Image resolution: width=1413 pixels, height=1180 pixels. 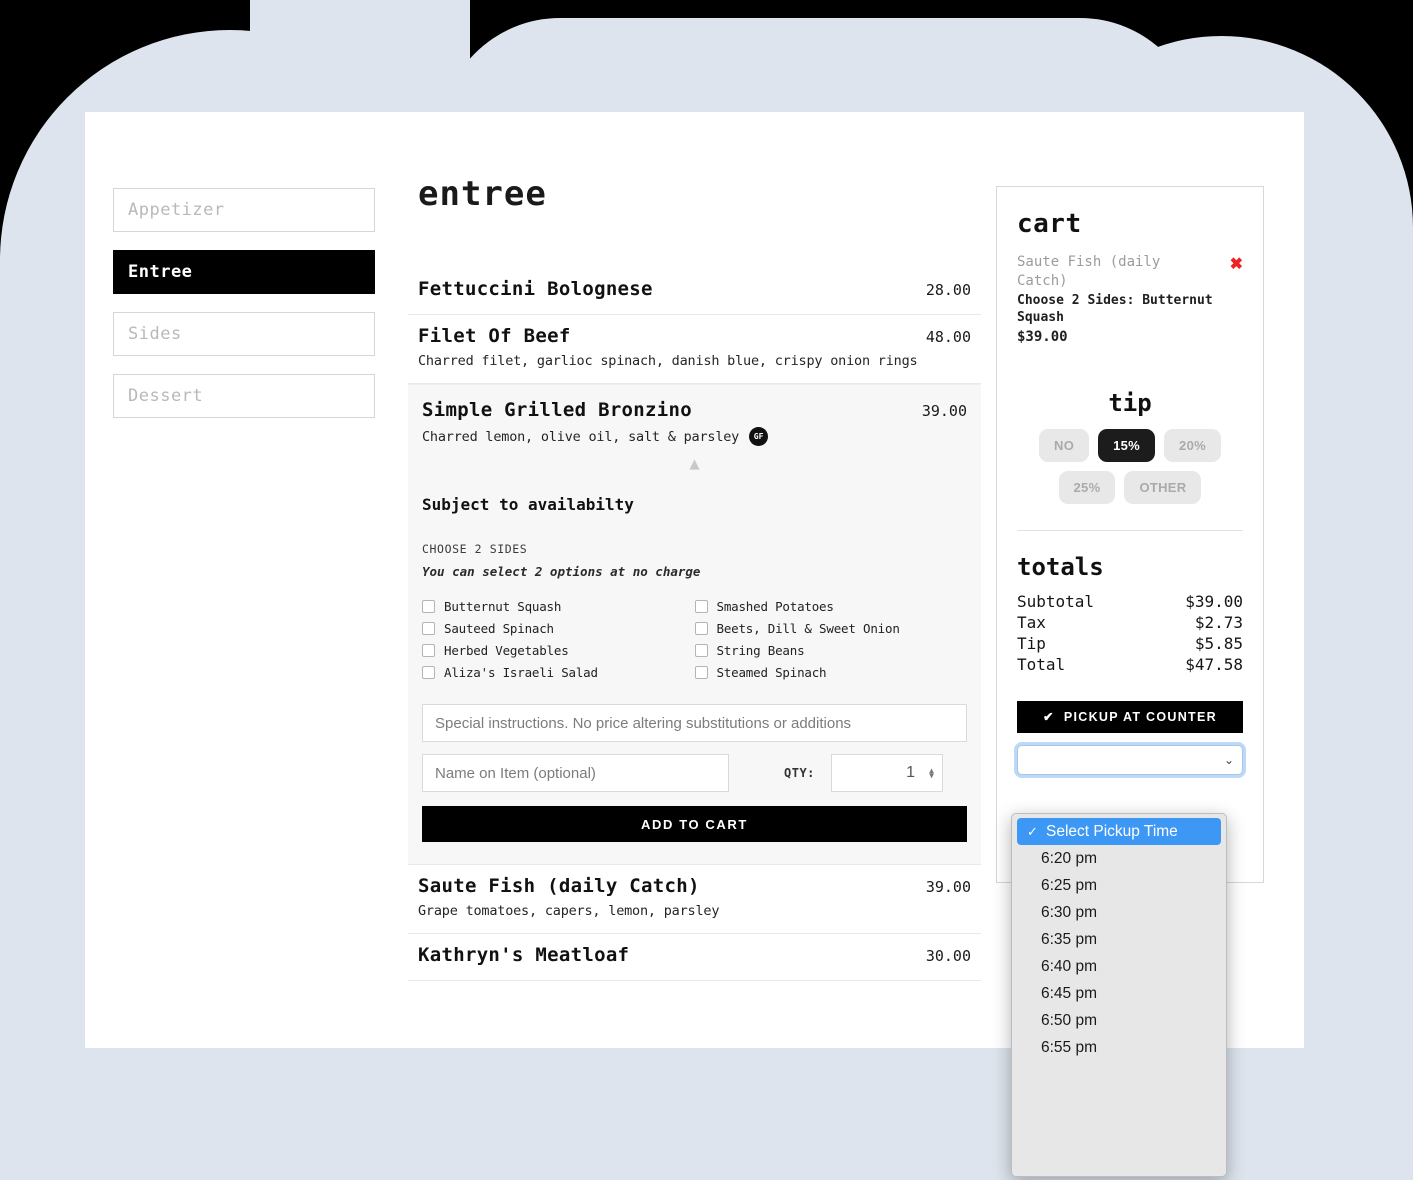 I want to click on cart-item-sides: Choose 2 Sides: Butternut Squash, so click(x=1115, y=309).